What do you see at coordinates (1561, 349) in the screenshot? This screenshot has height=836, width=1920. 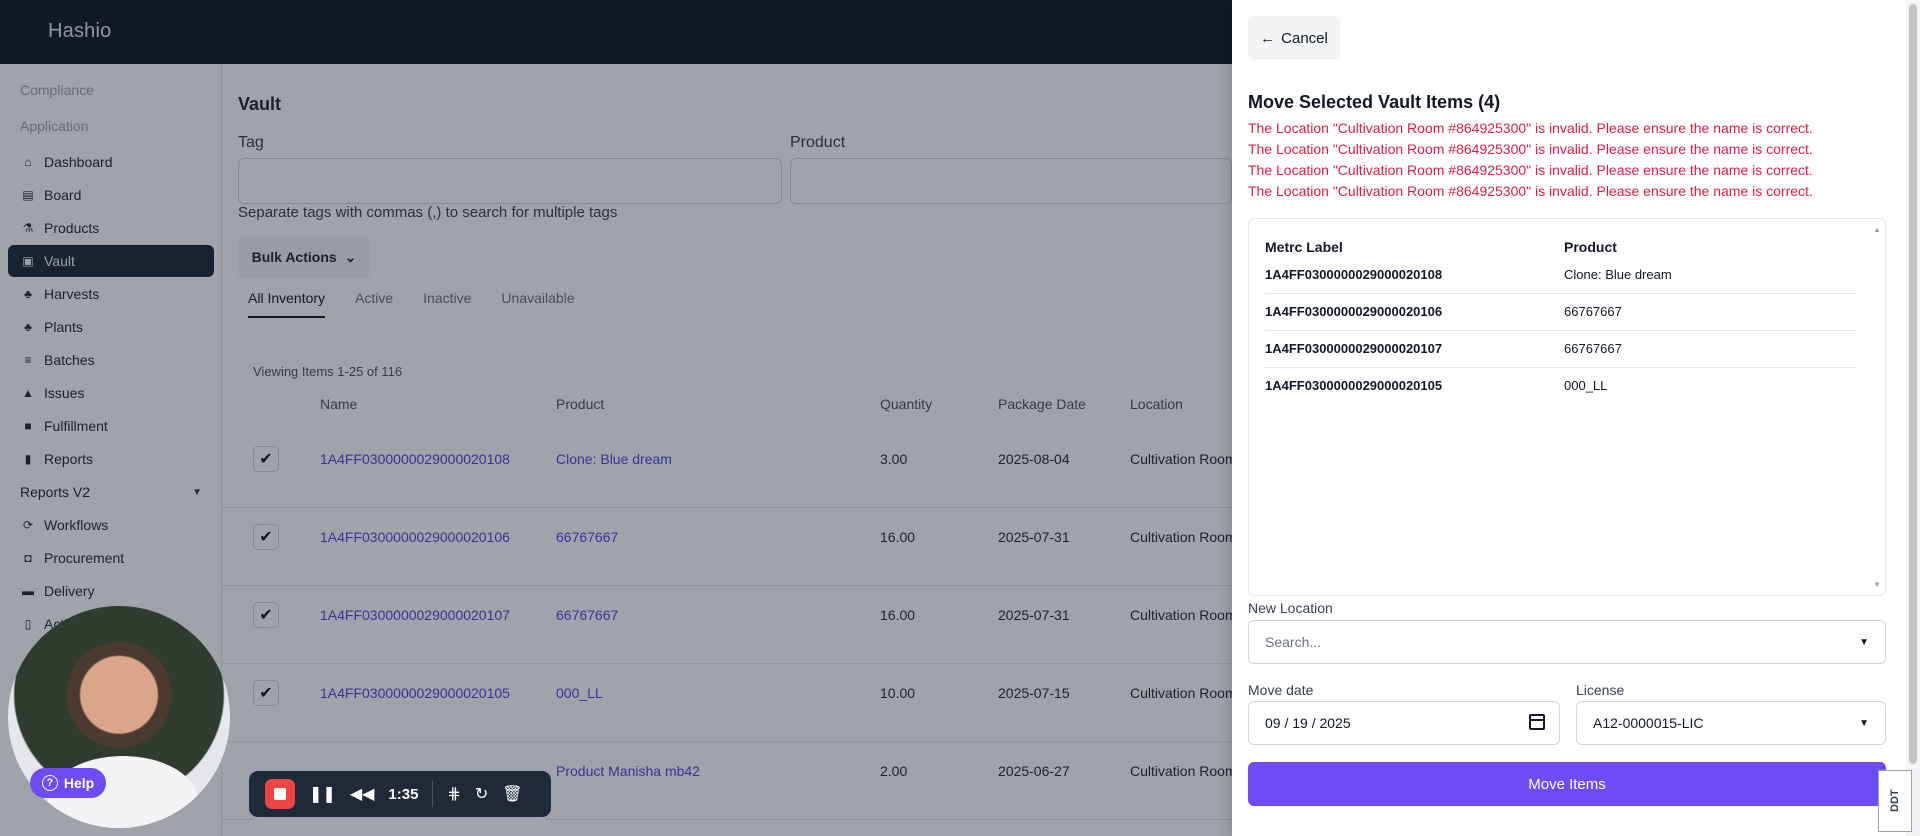 I see `table-row: 1A4FF0300000029000020107 66767667` at bounding box center [1561, 349].